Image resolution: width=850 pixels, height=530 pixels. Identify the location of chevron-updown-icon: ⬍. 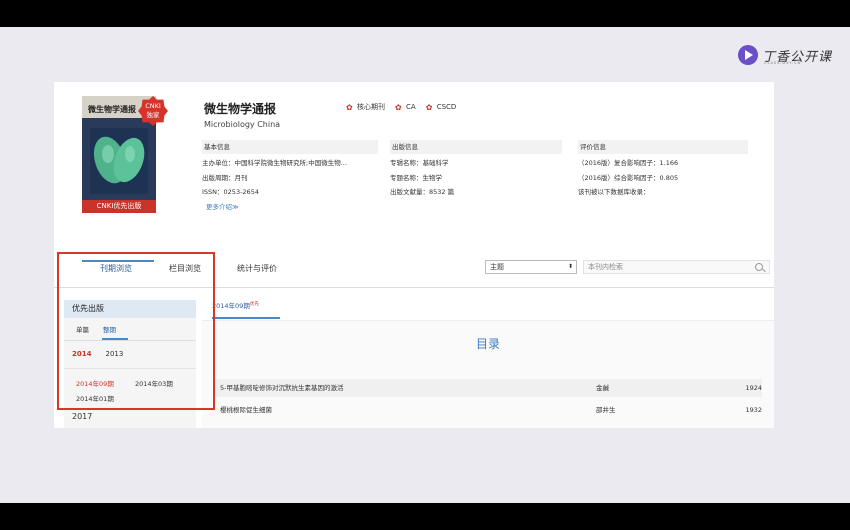
(570, 266).